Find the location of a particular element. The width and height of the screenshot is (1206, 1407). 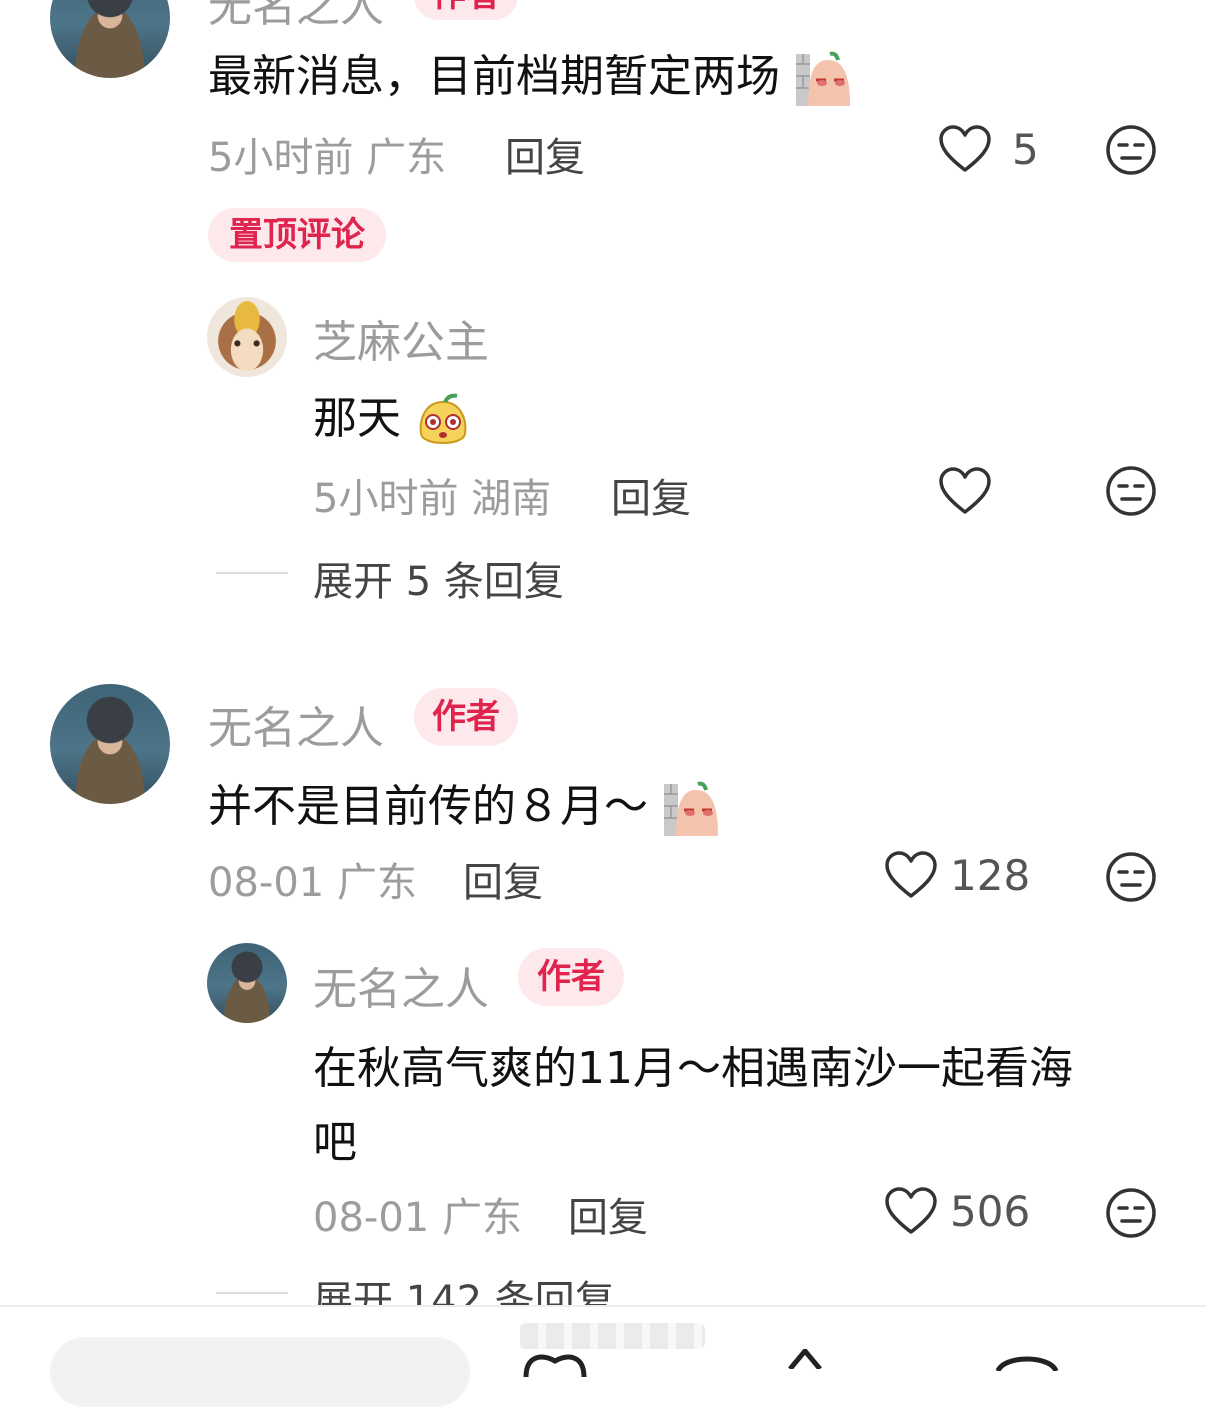

reply-text-line1: 在秋高气爽的11月～相遇南沙一起看海 is located at coordinates (693, 1068).